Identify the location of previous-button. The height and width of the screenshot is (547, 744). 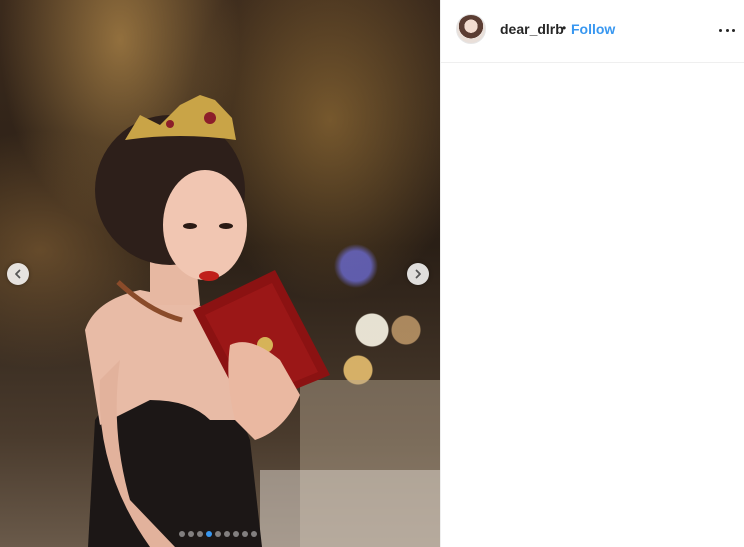
(18, 274).